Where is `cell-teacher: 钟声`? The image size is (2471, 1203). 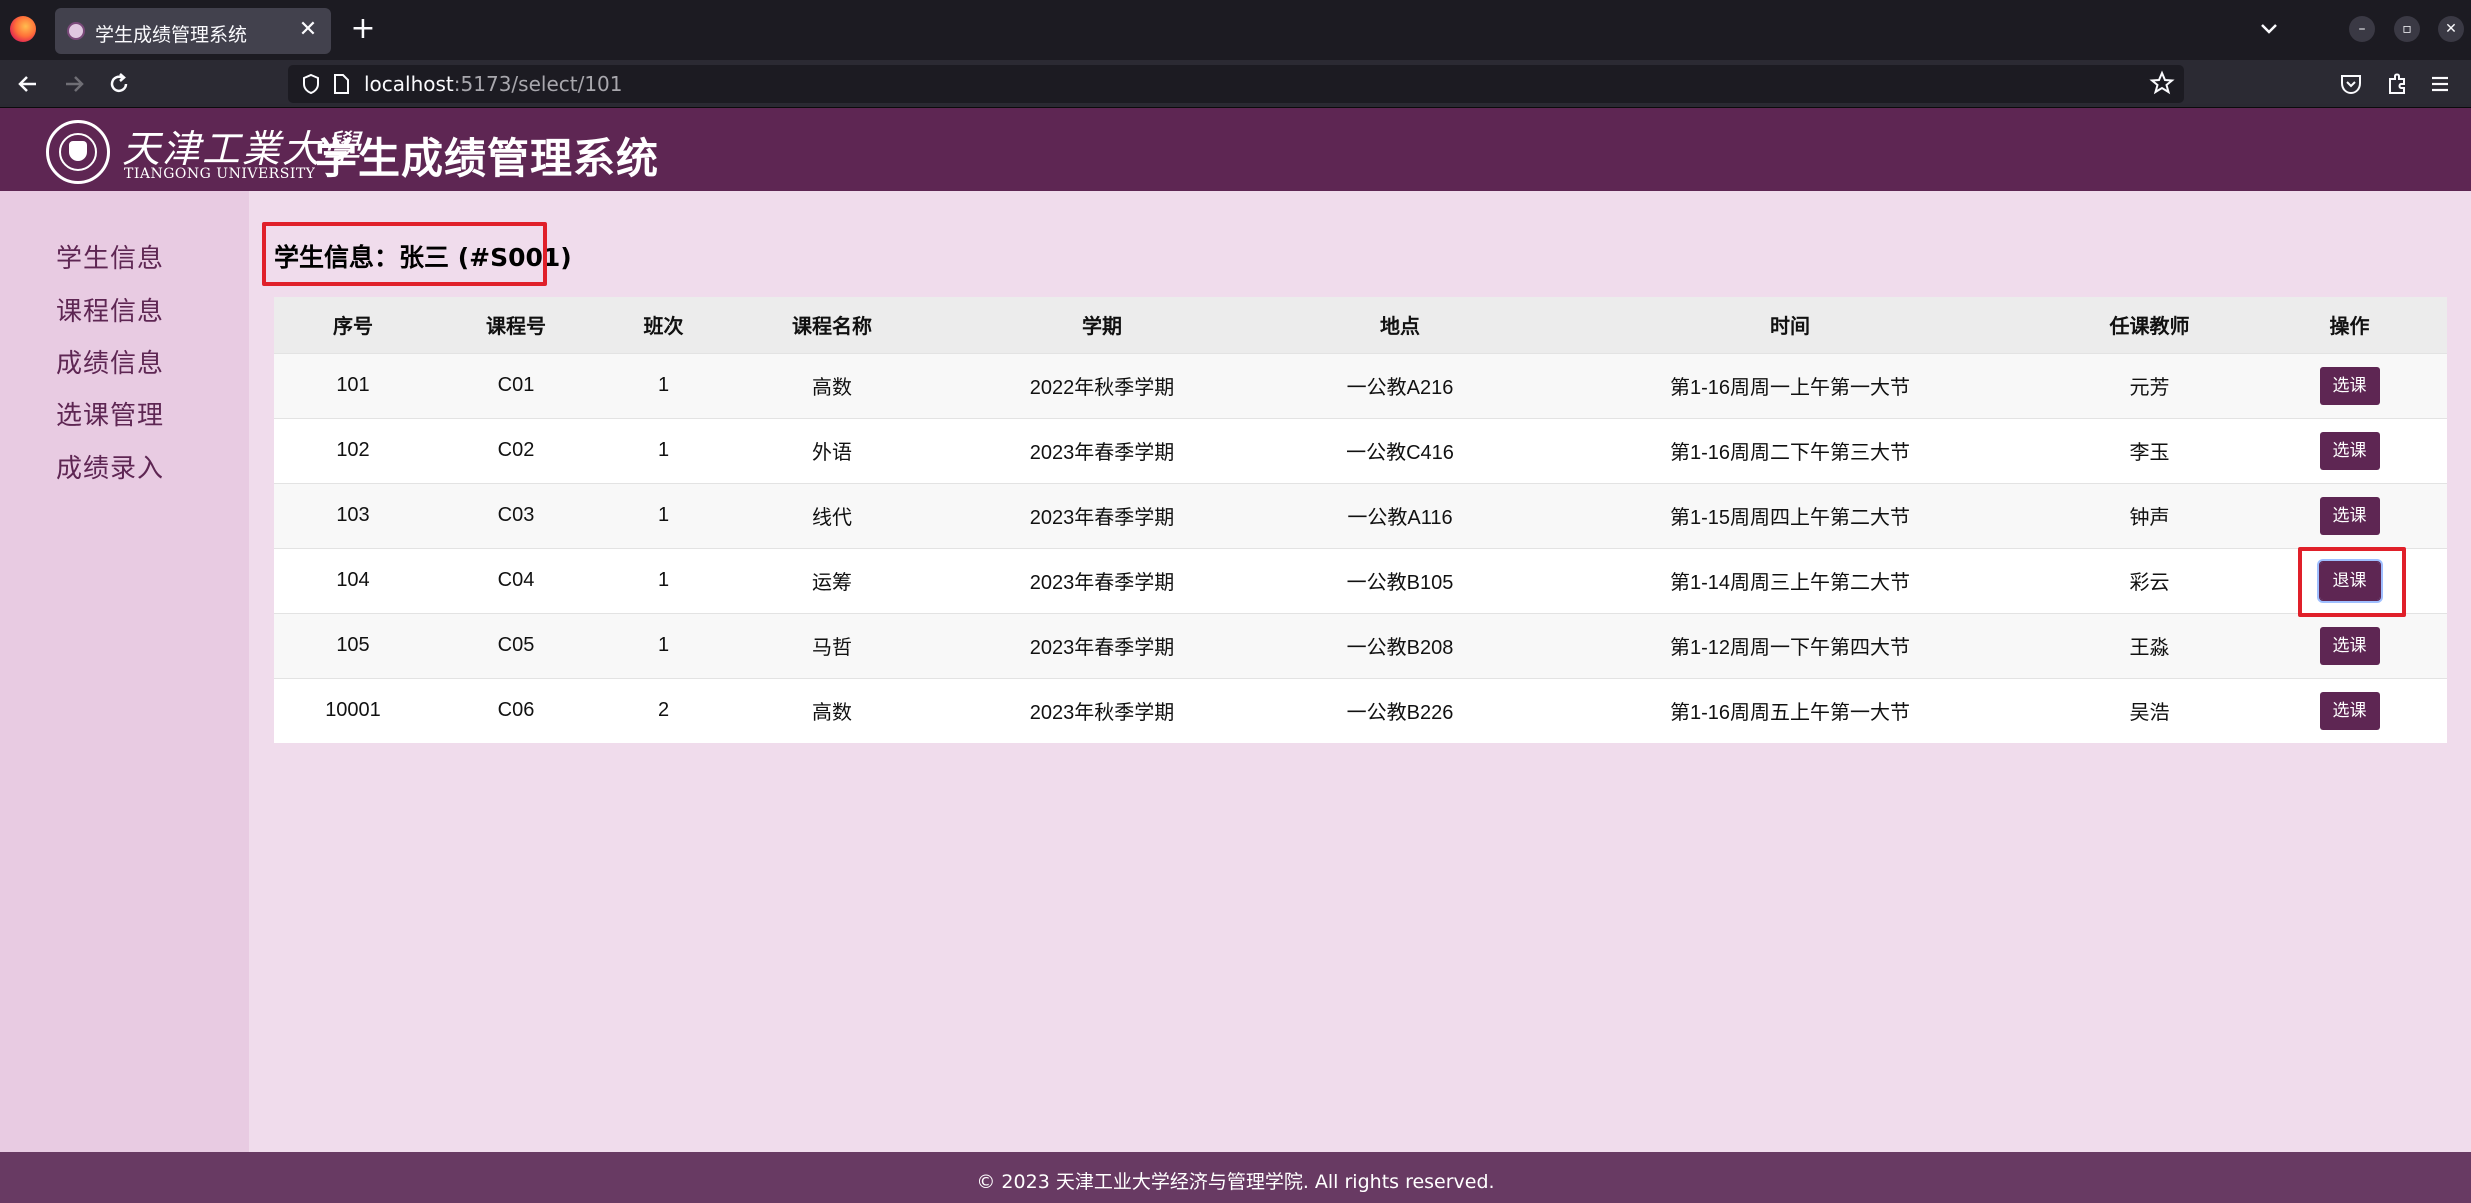 cell-teacher: 钟声 is located at coordinates (2149, 515).